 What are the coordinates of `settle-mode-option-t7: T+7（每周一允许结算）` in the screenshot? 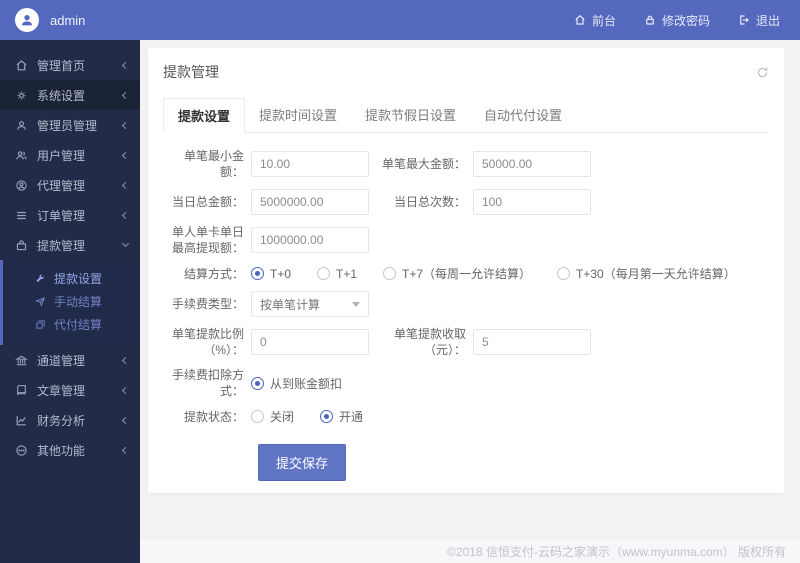 It's located at (457, 273).